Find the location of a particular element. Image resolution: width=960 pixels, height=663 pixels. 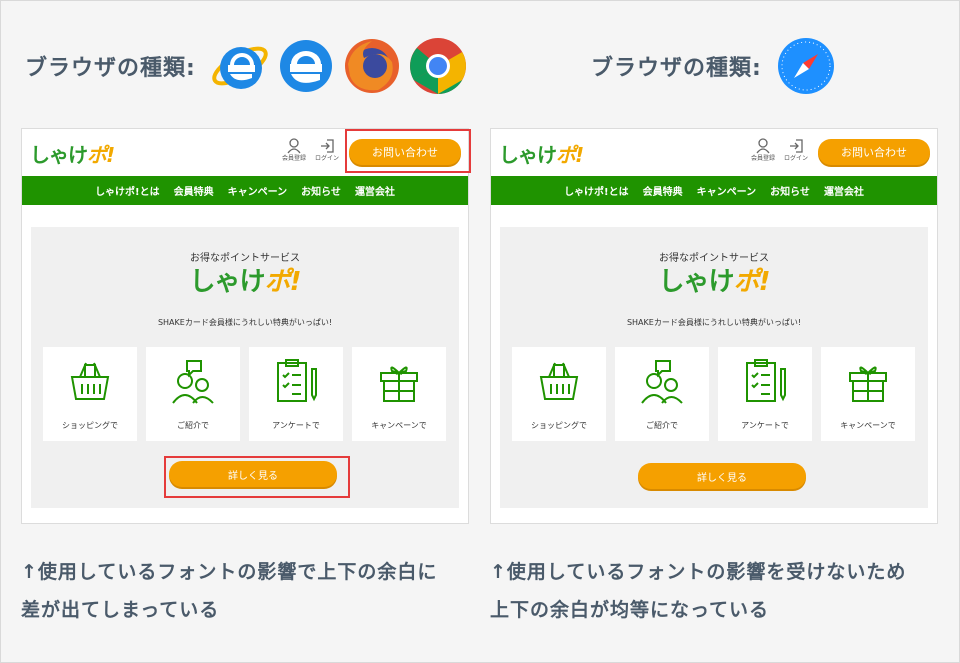

caption-line: ↑使用しているフォントの影響を受けないため is located at coordinates (698, 572).